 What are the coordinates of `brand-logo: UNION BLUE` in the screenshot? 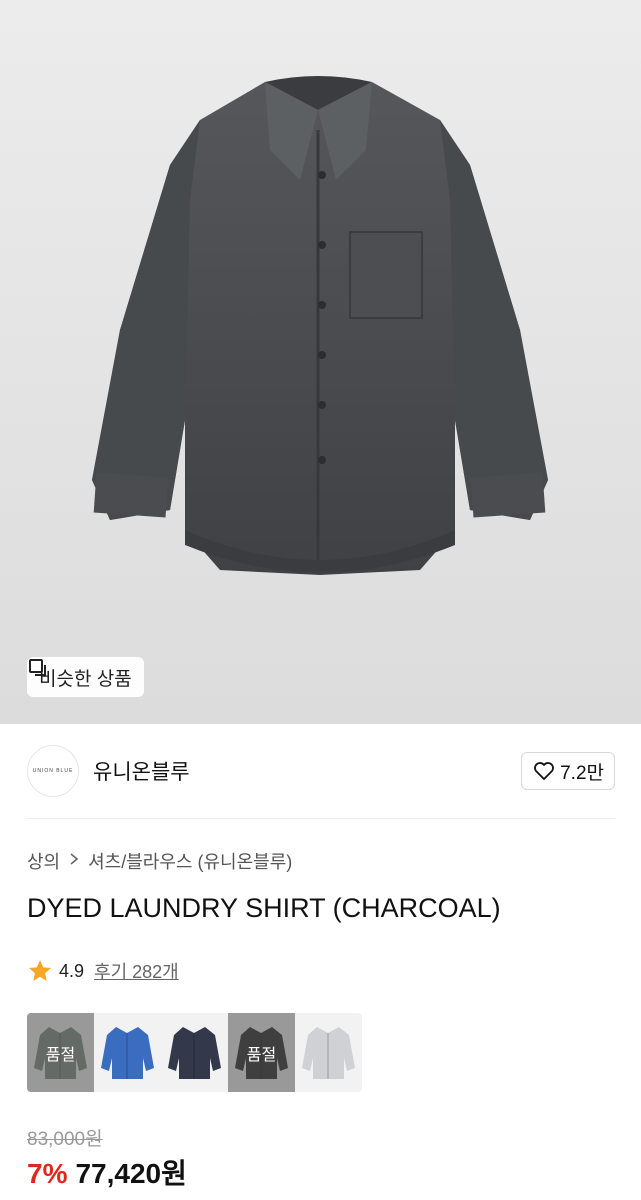 It's located at (53, 771).